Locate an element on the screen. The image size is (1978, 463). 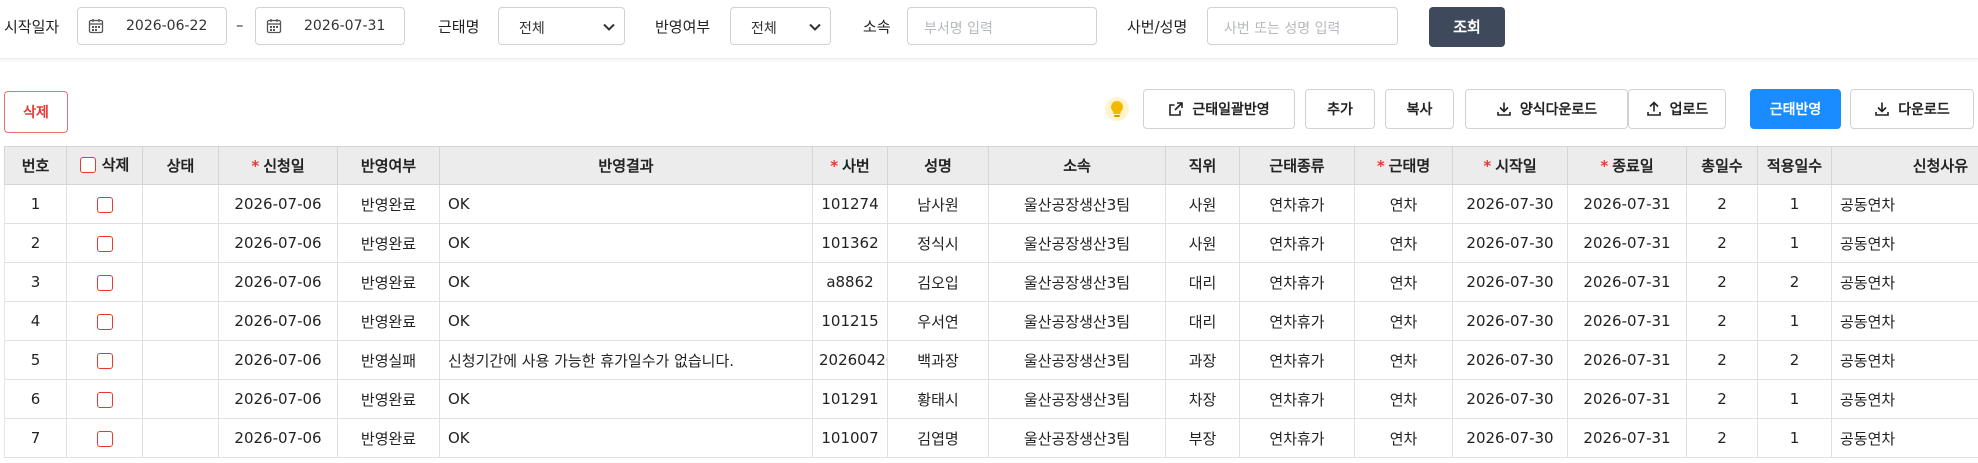
col-no: 번호 is located at coordinates (35, 165).